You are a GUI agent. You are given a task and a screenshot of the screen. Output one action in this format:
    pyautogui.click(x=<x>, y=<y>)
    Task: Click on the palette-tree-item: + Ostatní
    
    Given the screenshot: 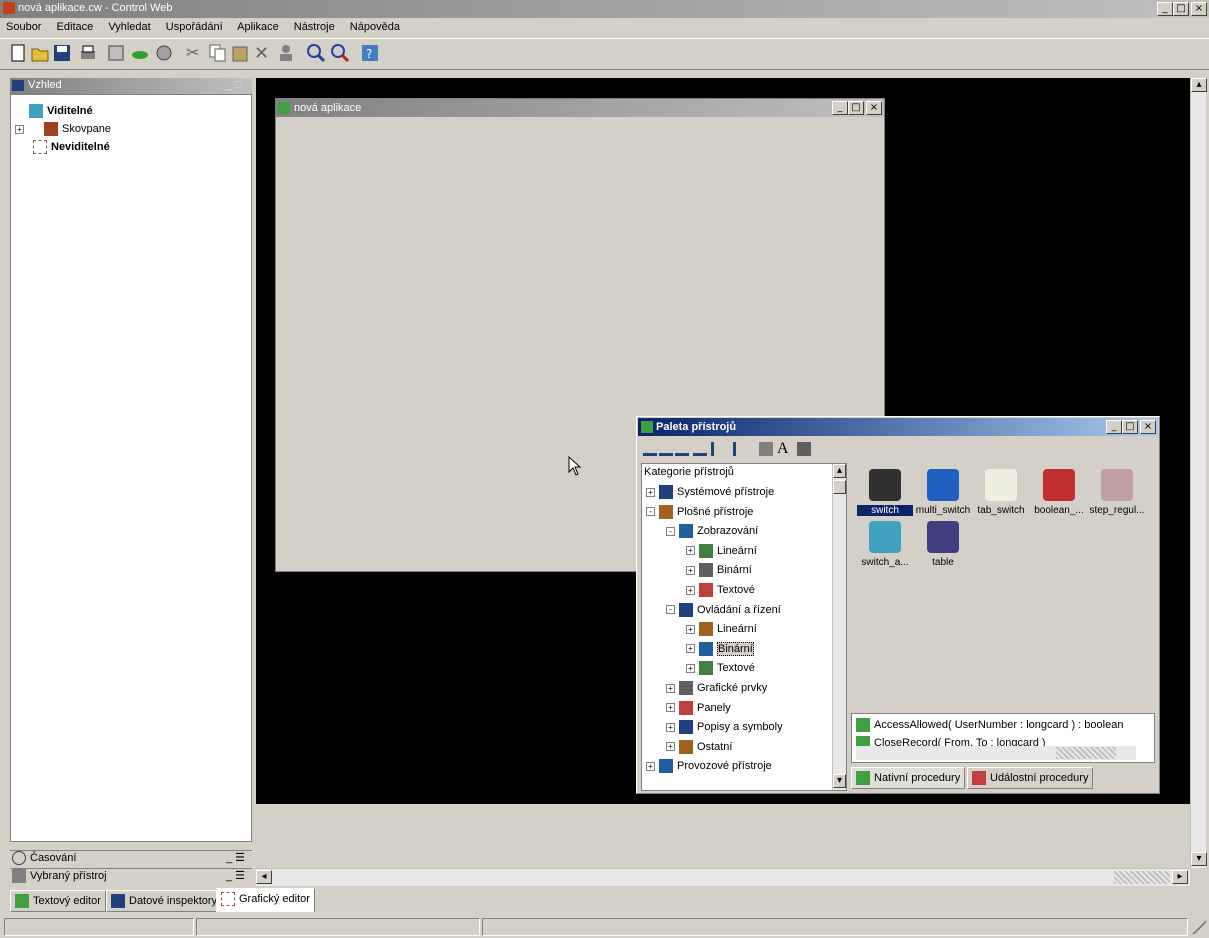 What is the action you would take?
    pyautogui.click(x=699, y=747)
    